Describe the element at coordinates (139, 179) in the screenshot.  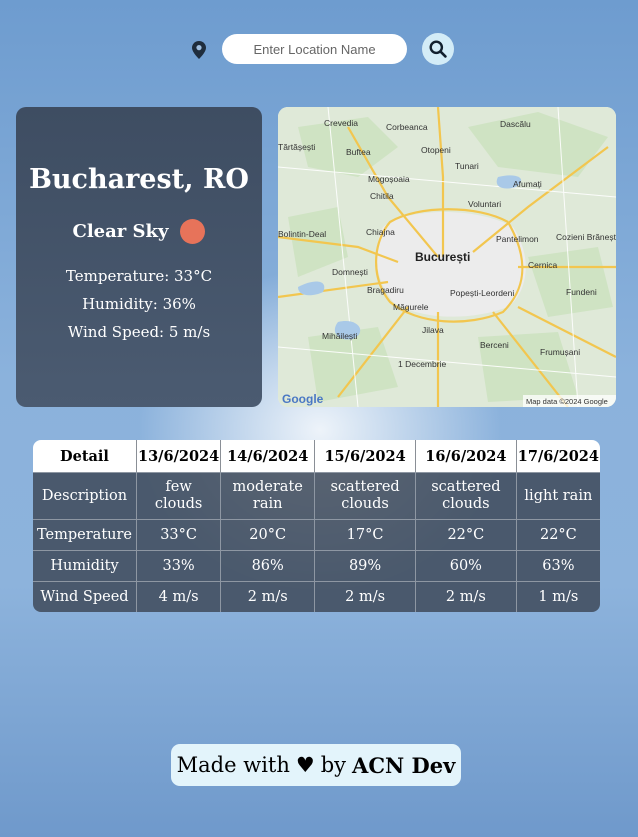
I see `city-name: Bucharest, RO` at that location.